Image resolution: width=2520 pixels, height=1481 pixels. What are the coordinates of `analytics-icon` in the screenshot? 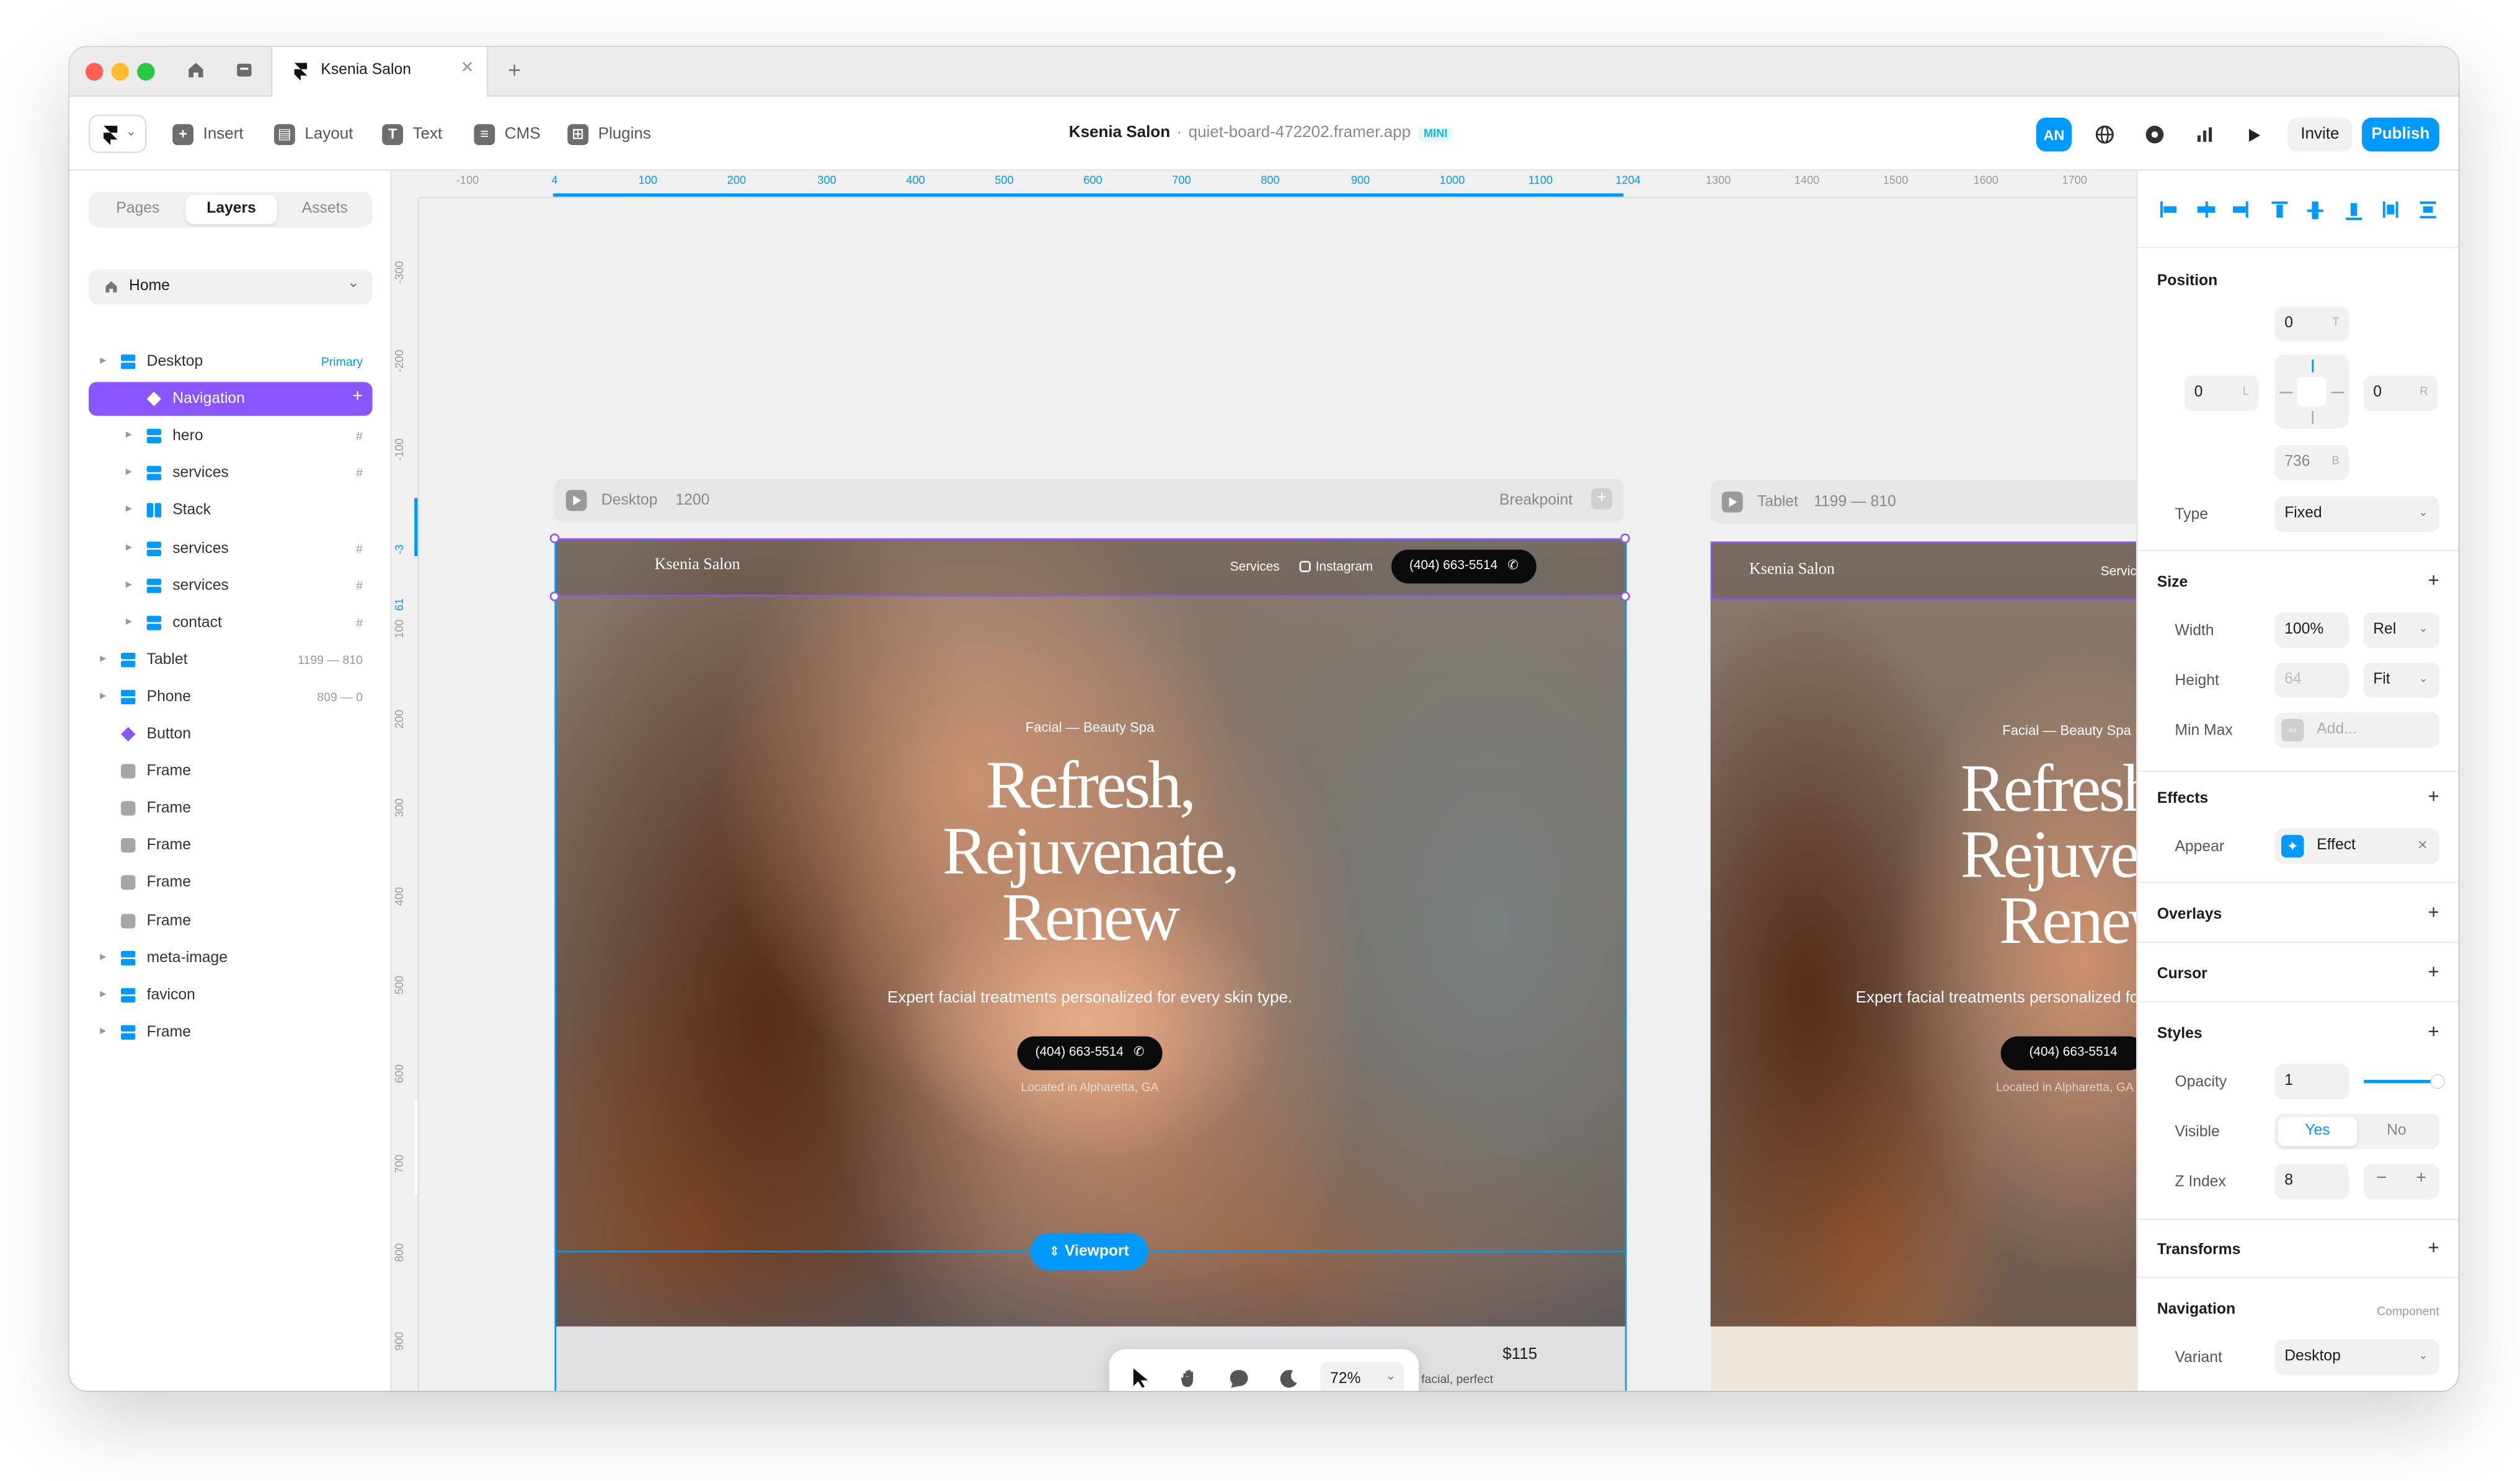 It's located at (2204, 134).